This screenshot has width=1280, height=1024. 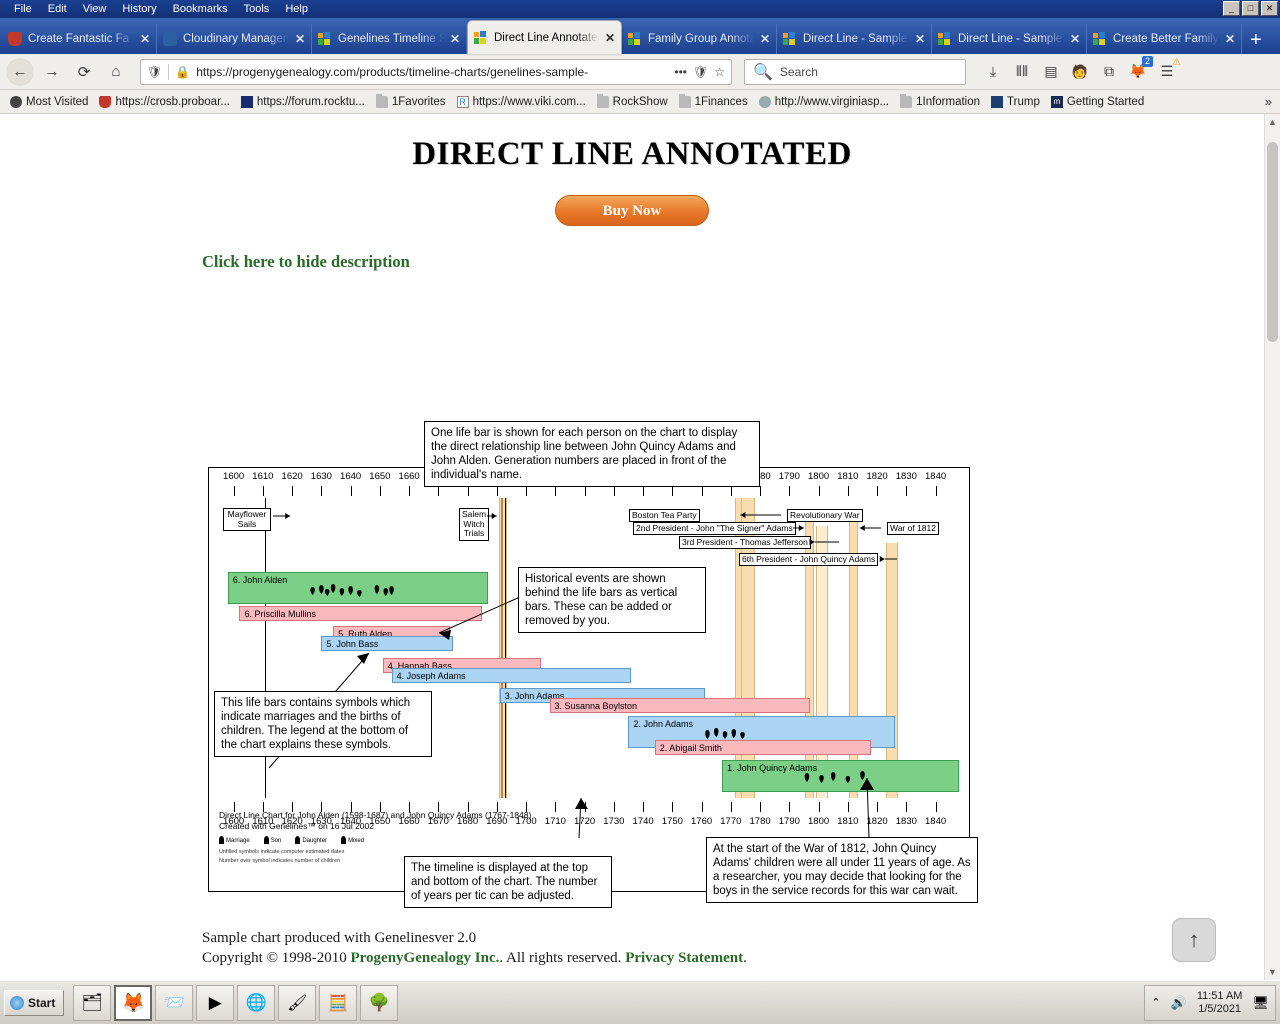 I want to click on tab-create-better-family: Create Better Family ✕, so click(x=1164, y=39).